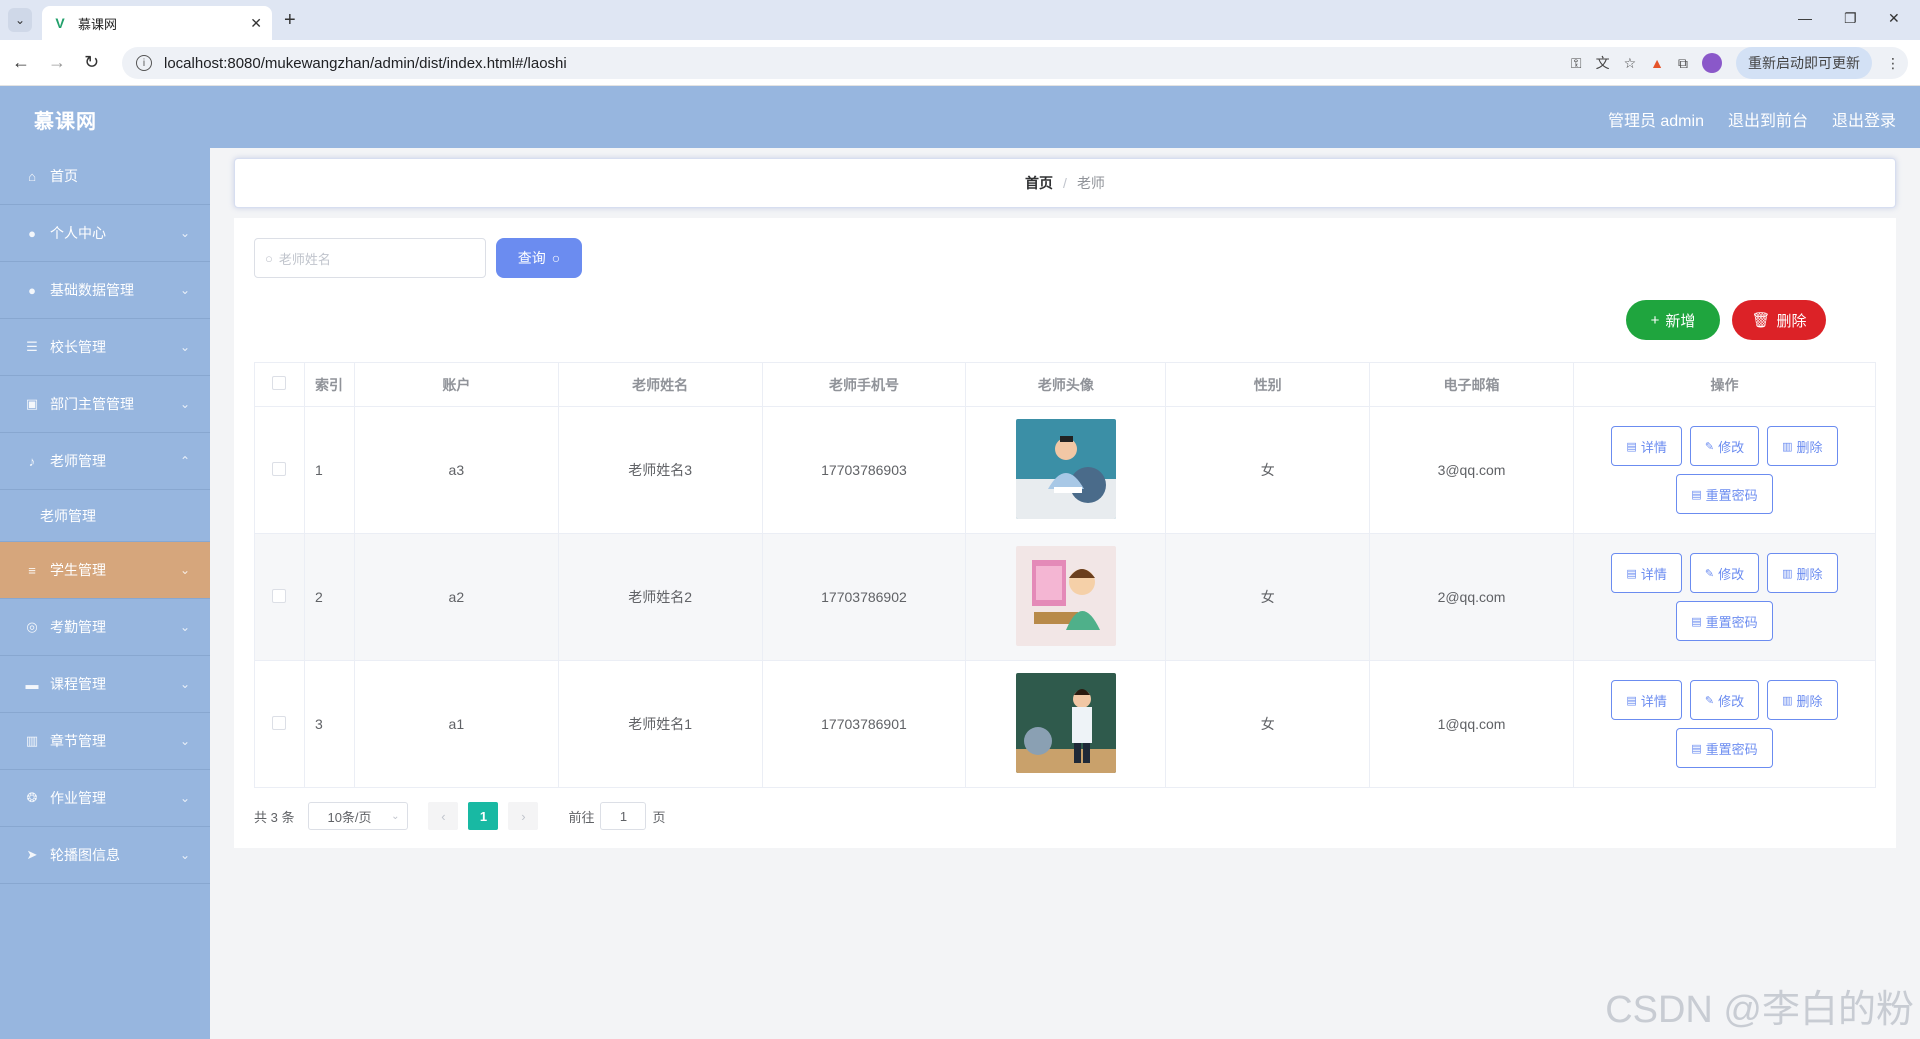 The height and width of the screenshot is (1039, 1920). Describe the element at coordinates (105, 461) in the screenshot. I see `sidebar-item-teacher: ♪ 老师管理 ⌃` at that location.